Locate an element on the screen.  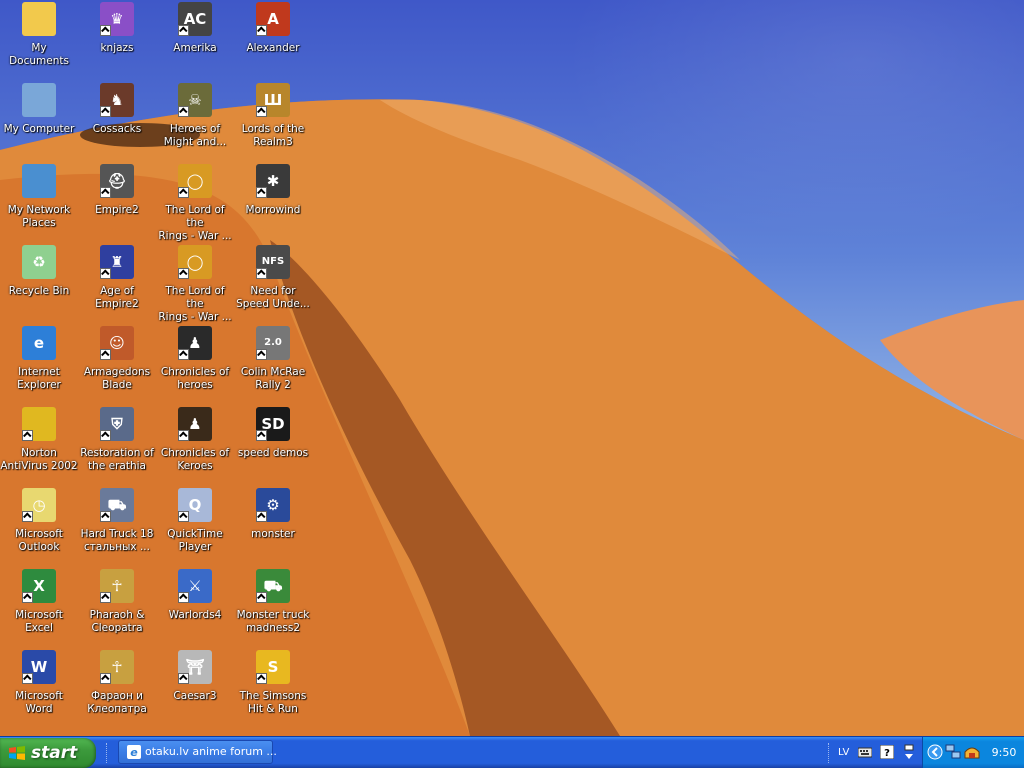
desktop-icon: ♞ Cossacks is located at coordinates (117, 123).